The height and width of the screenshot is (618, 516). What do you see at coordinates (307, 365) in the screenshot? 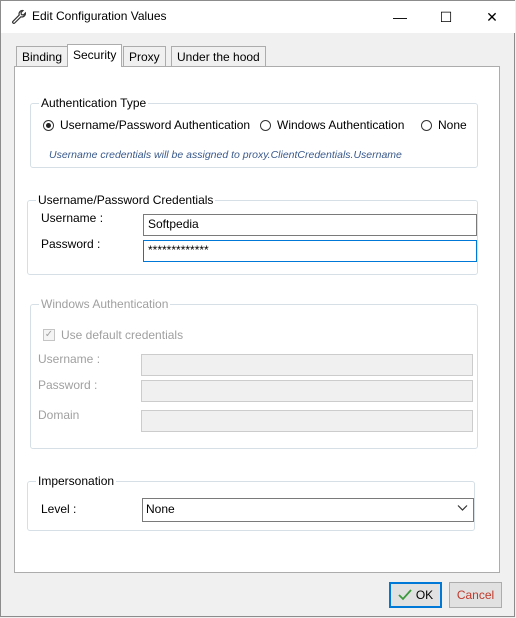
I see `windows-username-input` at bounding box center [307, 365].